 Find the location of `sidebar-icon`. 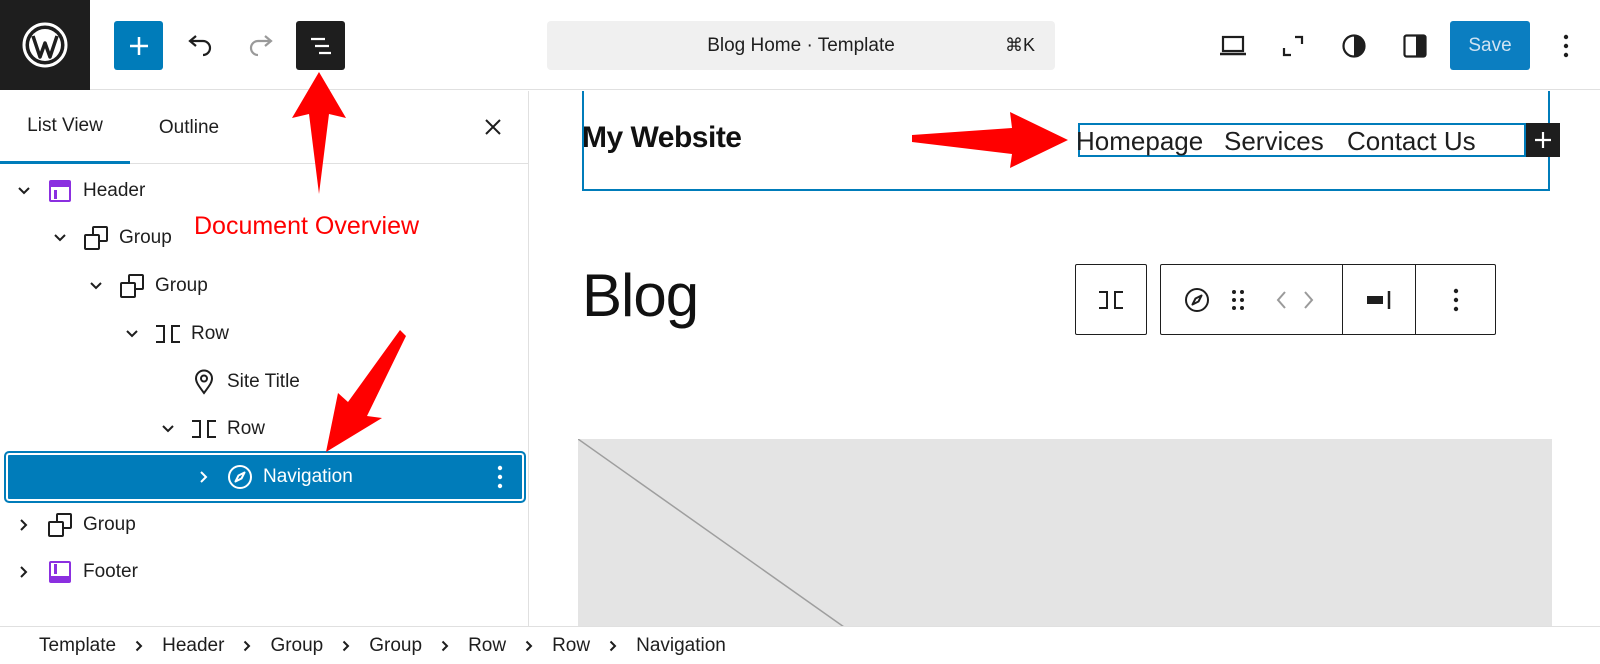

sidebar-icon is located at coordinates (1414, 45).